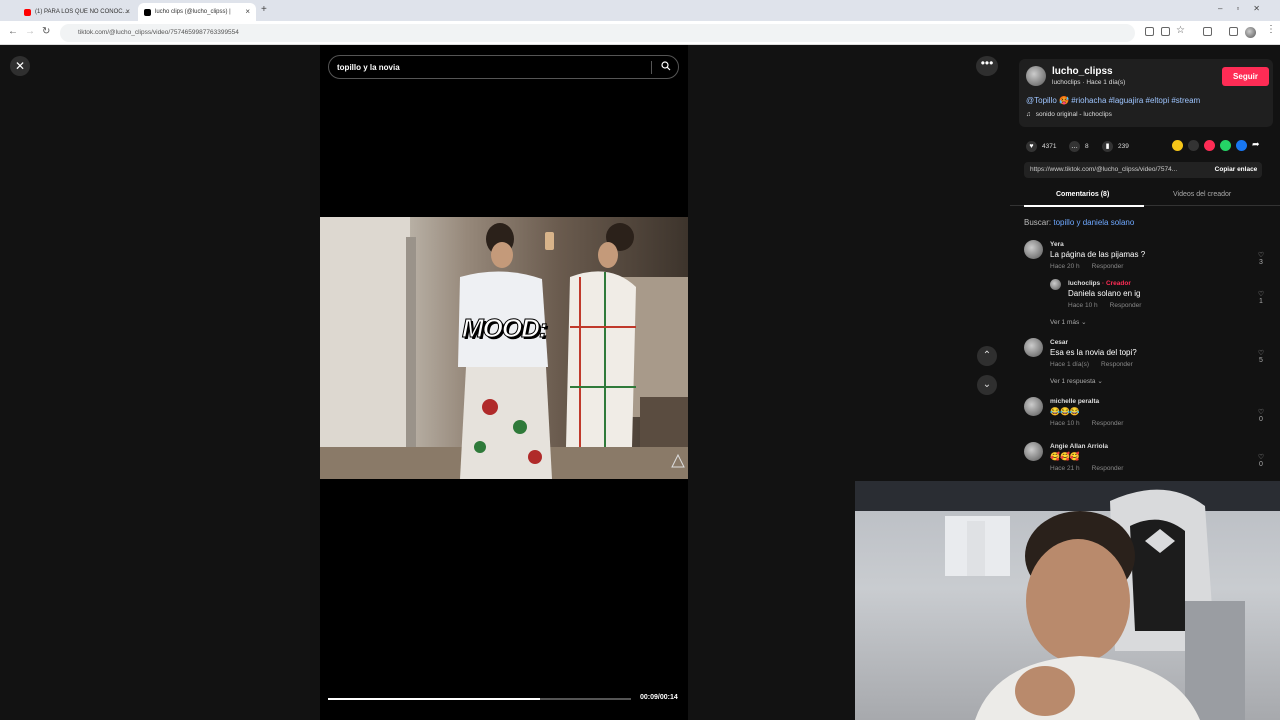 This screenshot has height=720, width=1280. I want to click on author-subline: luchoclips · Hace 1 día(s), so click(1089, 82).